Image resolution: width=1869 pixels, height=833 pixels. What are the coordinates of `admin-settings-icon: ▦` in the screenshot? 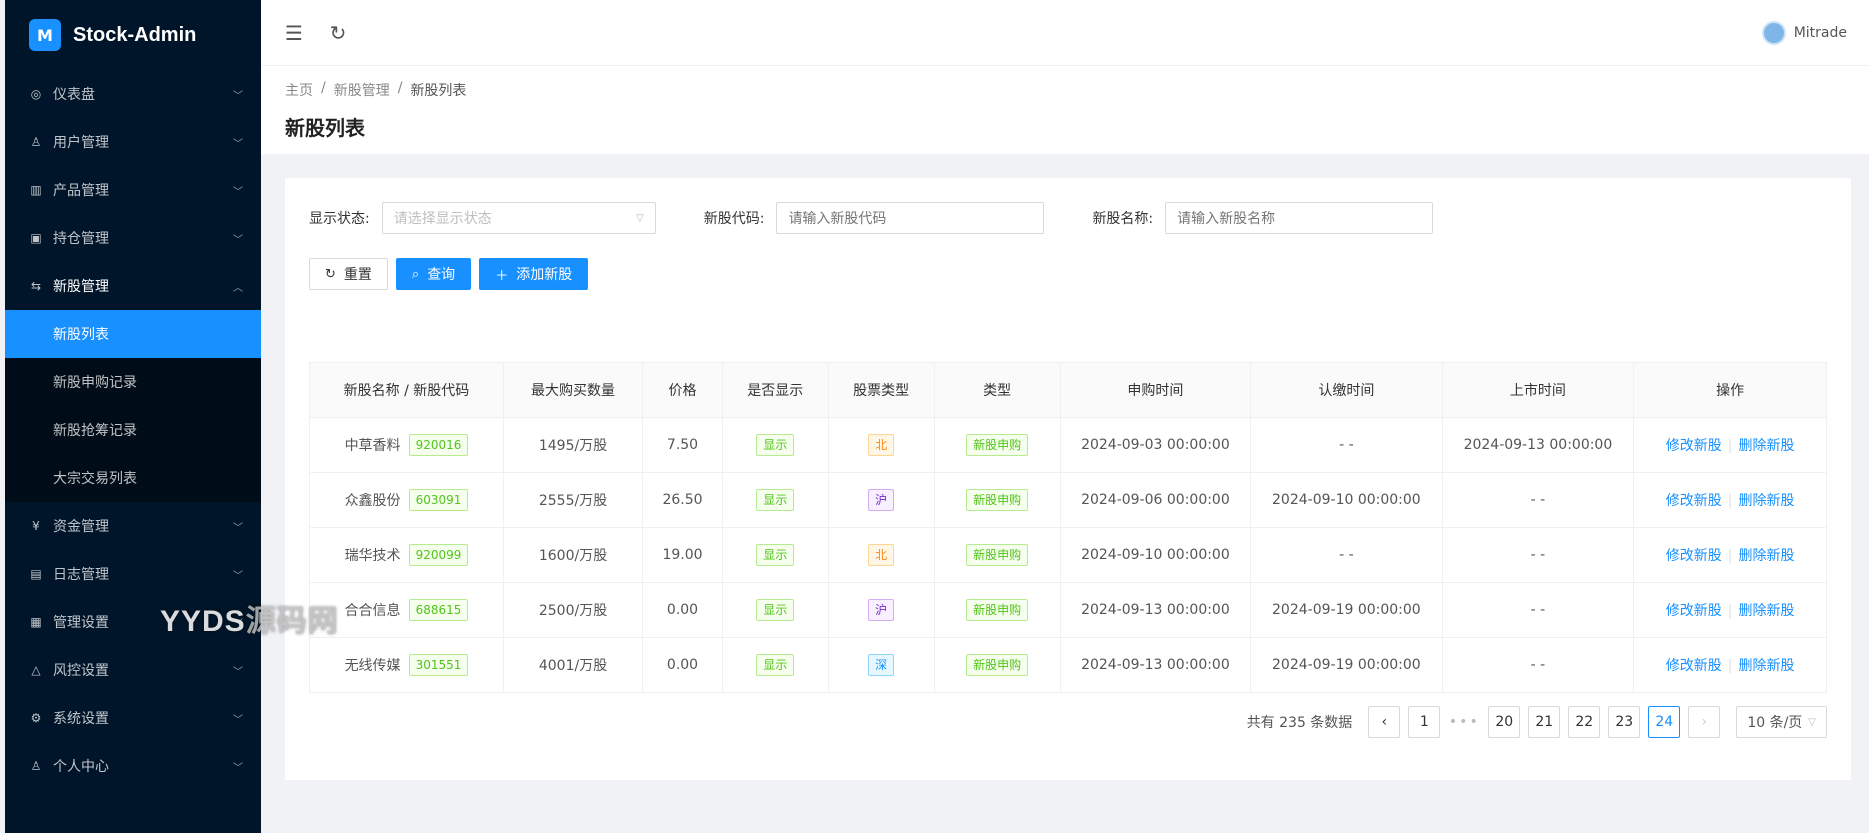 It's located at (36, 622).